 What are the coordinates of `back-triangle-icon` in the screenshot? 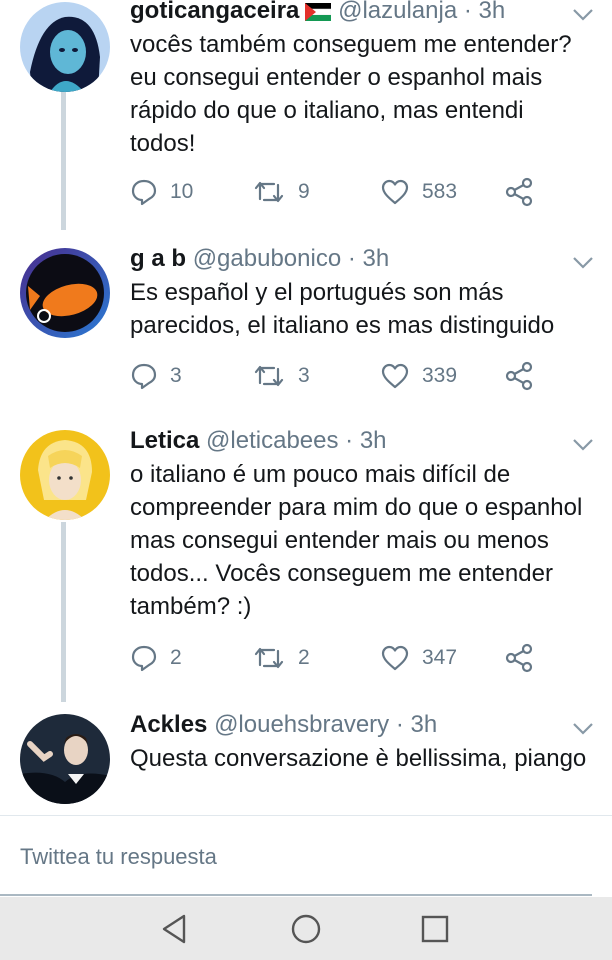 It's located at (175, 929).